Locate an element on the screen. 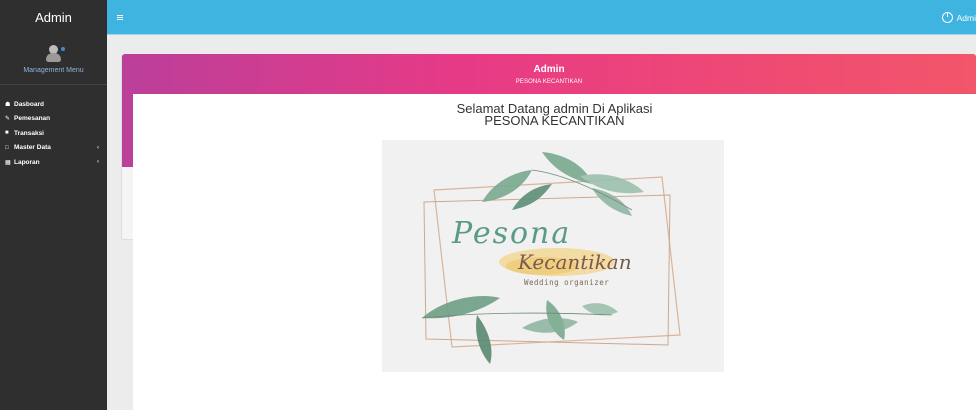 This screenshot has width=976, height=410. sidebar-item-master-data: □ Master Data ‹ is located at coordinates (53, 148).